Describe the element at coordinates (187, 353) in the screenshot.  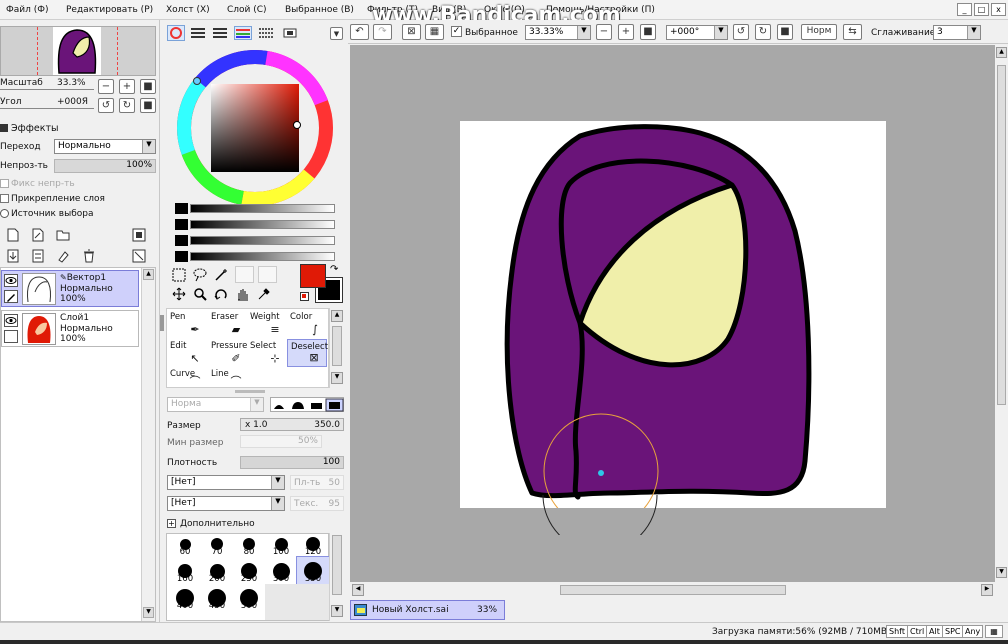
I see `tool-edit: Edit ↖` at that location.